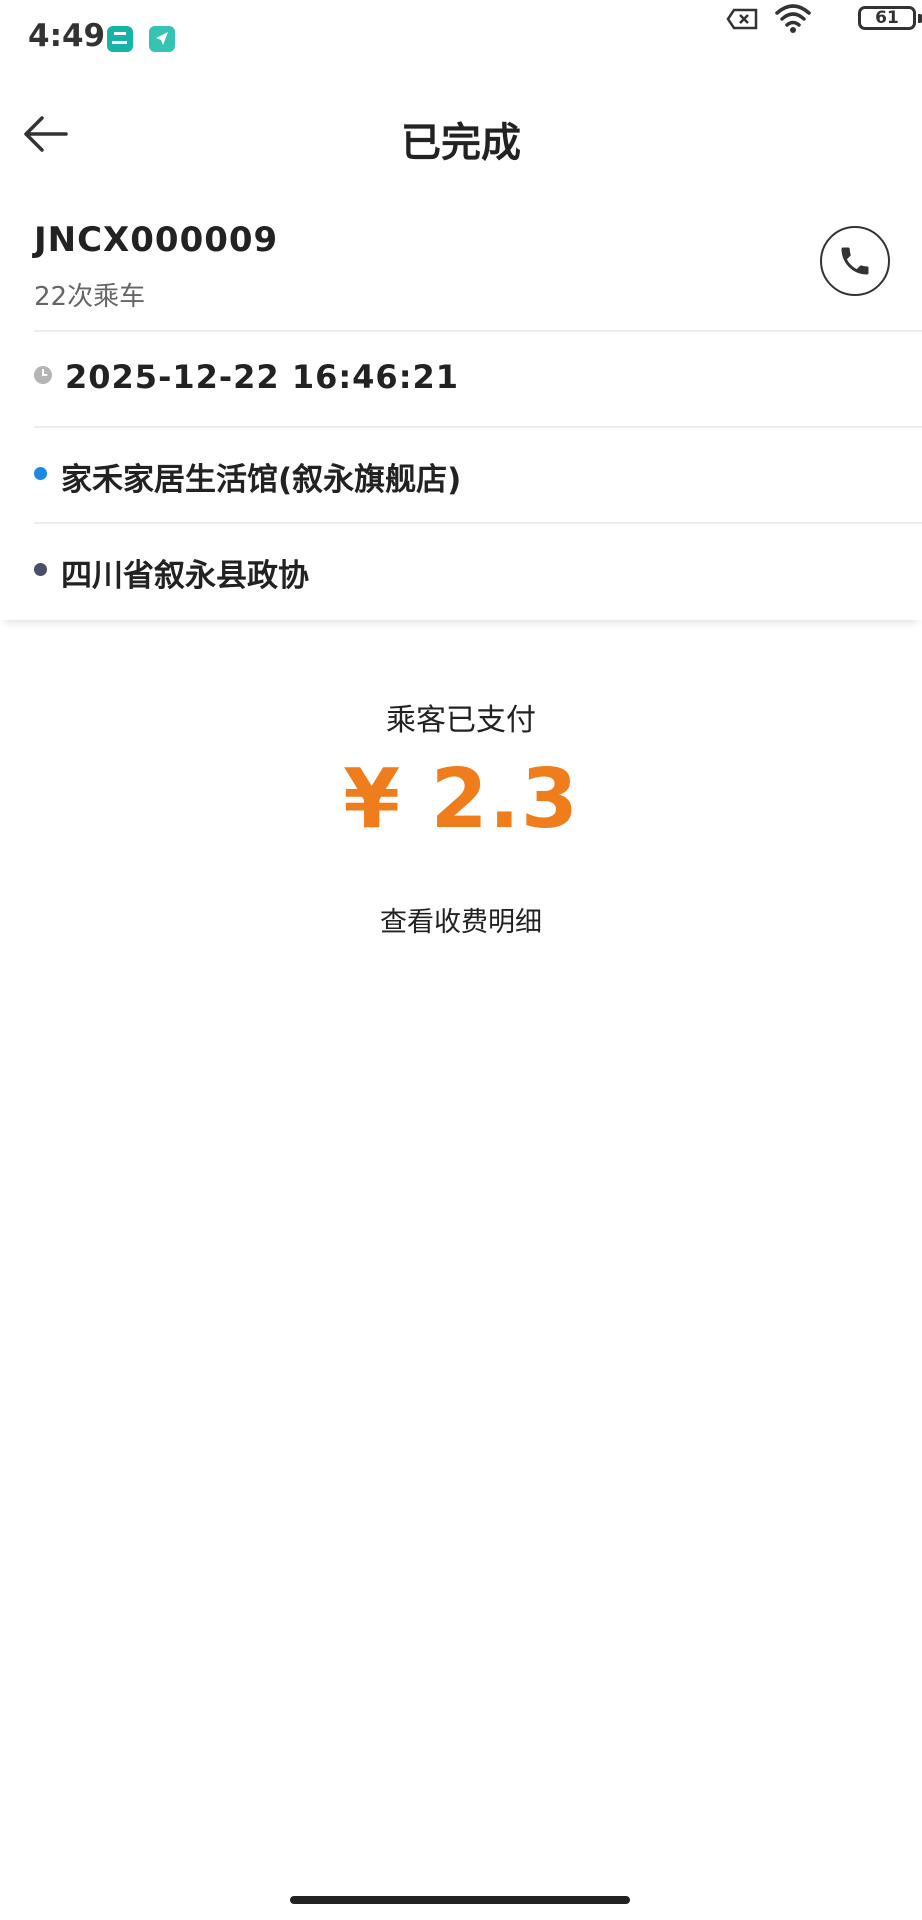 This screenshot has width=922, height=1920. I want to click on trip-time-row: 2025-12-22 16:46:21, so click(478, 379).